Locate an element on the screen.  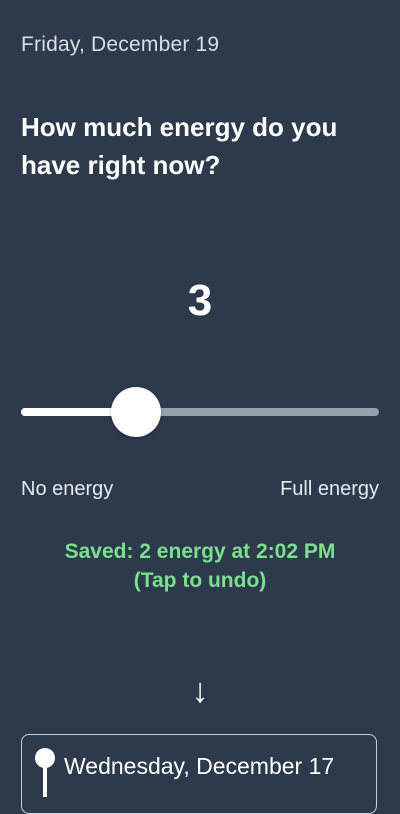
scale-min-label: No energy is located at coordinates (67, 489).